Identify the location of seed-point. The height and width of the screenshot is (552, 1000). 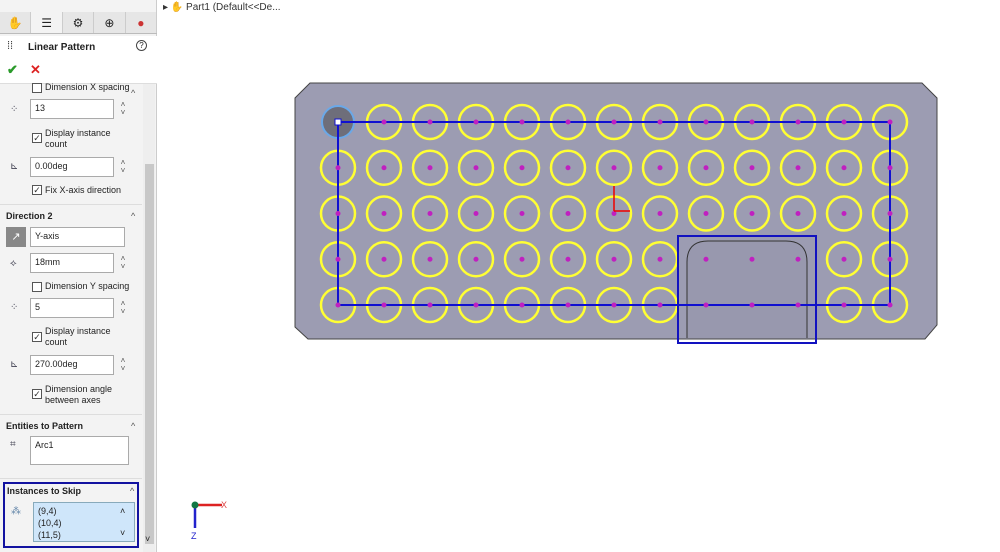
(338, 122).